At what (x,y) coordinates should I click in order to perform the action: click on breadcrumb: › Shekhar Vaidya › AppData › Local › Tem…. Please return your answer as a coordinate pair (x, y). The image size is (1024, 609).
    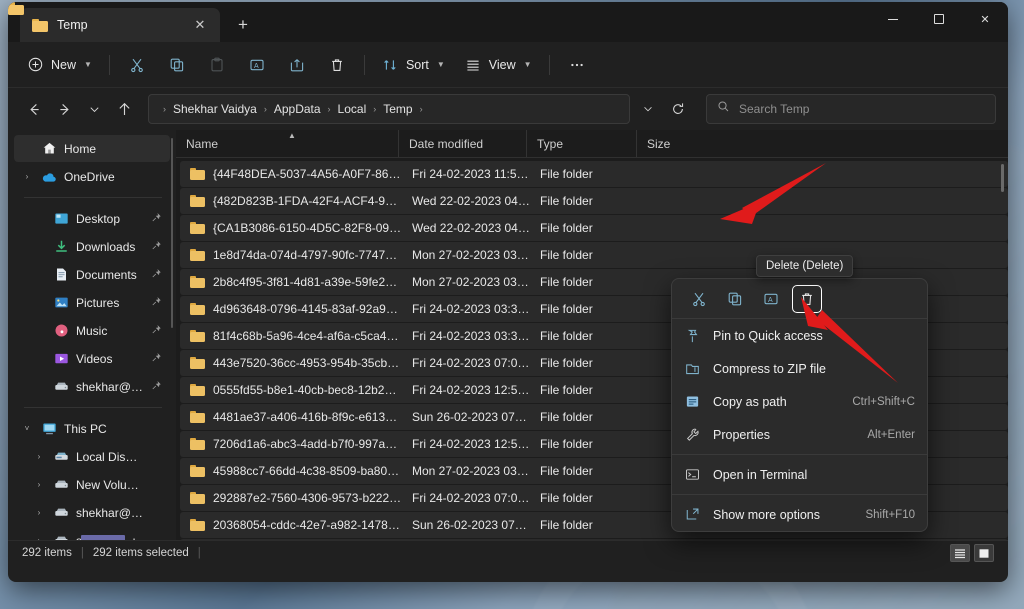
    Looking at the image, I should click on (389, 109).